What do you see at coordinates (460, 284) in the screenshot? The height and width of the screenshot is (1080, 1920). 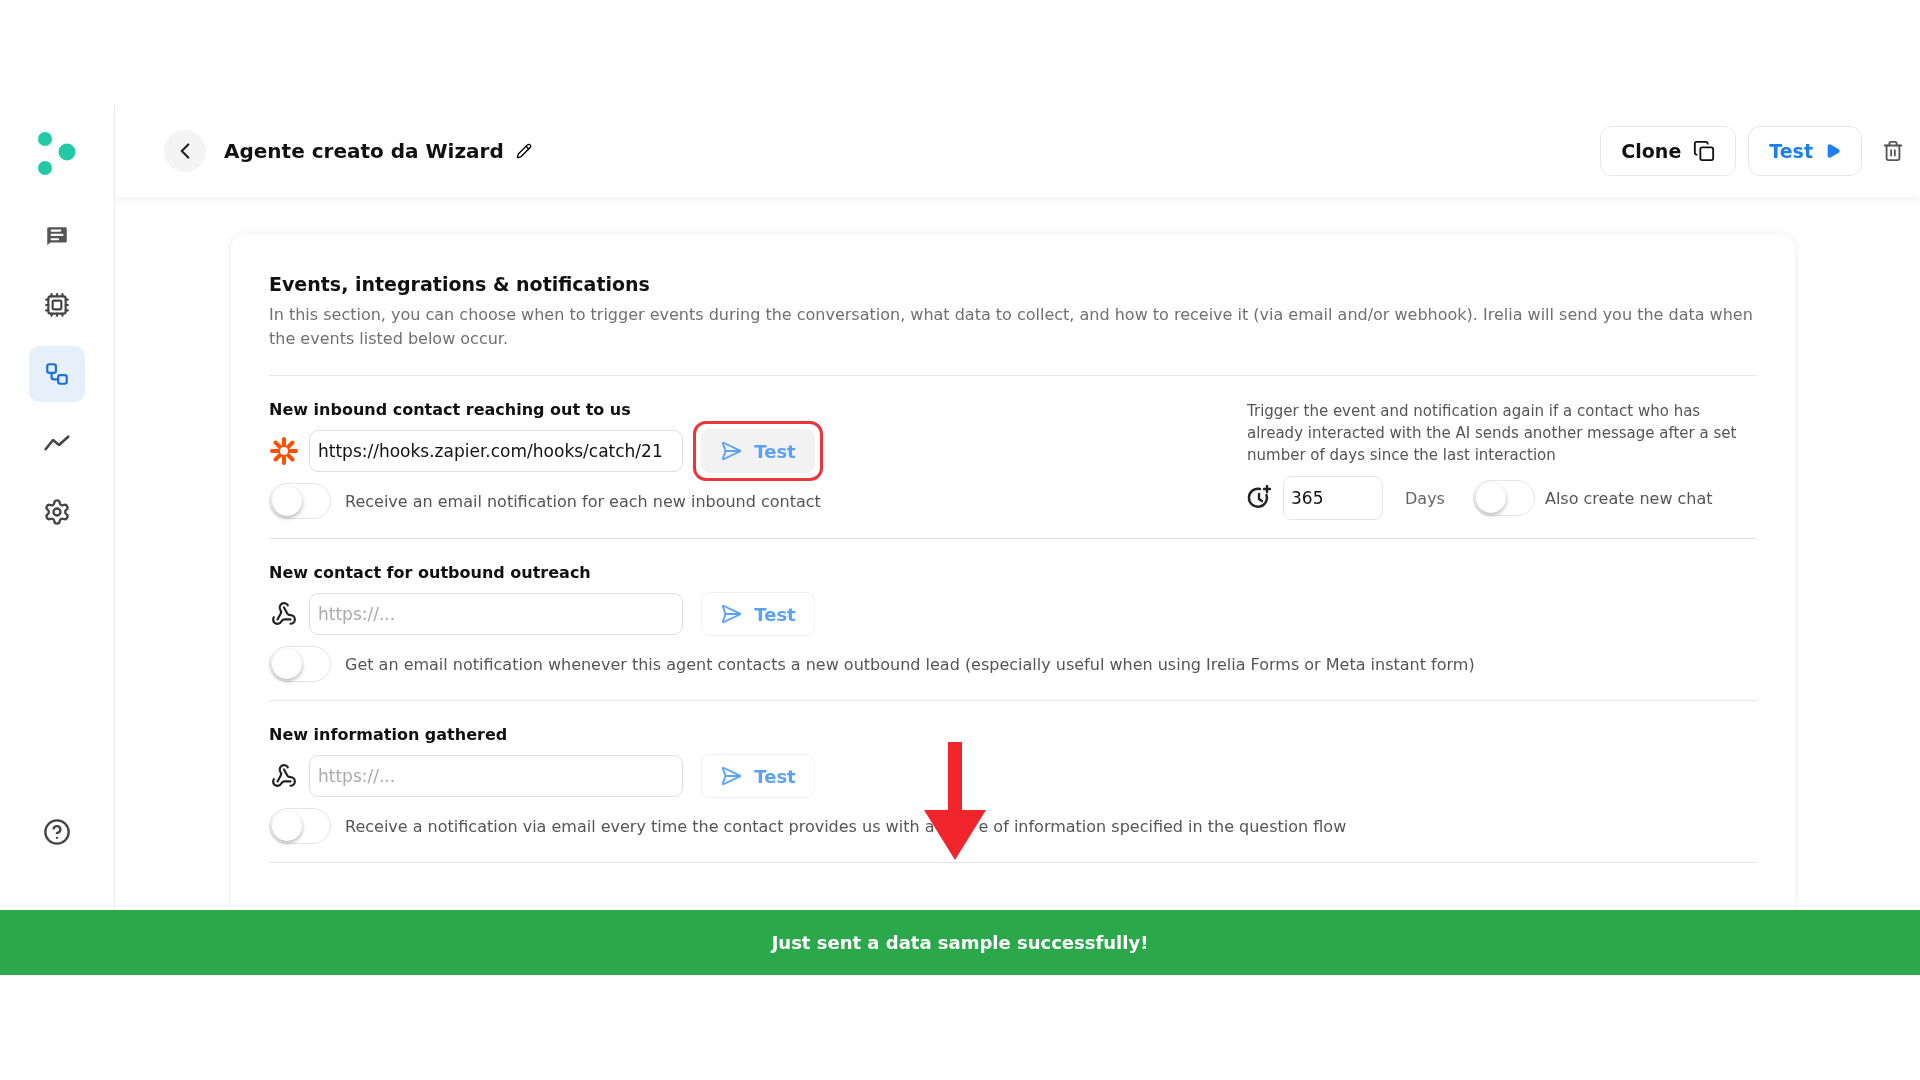 I see `card-title: Events, integrations & notifications` at bounding box center [460, 284].